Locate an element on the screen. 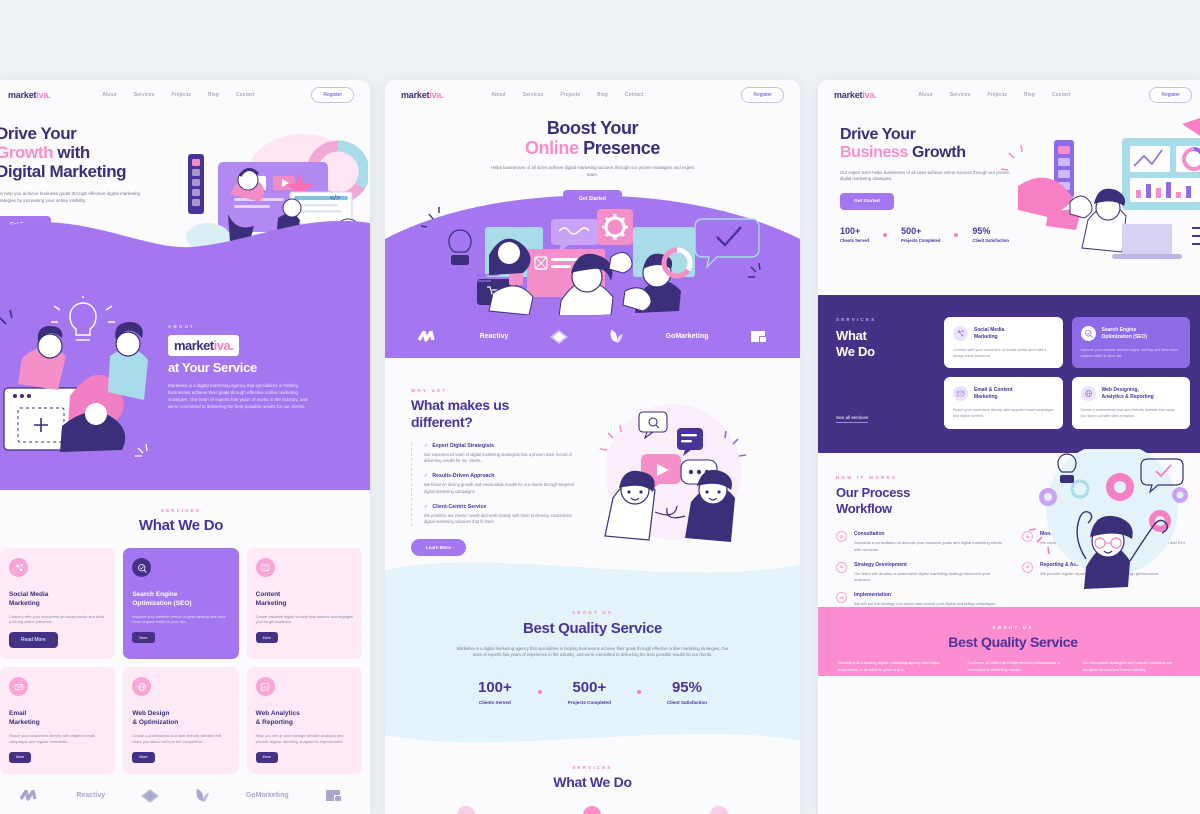 This screenshot has width=1200, height=814. learn-more-button: Learn More is located at coordinates (438, 547).